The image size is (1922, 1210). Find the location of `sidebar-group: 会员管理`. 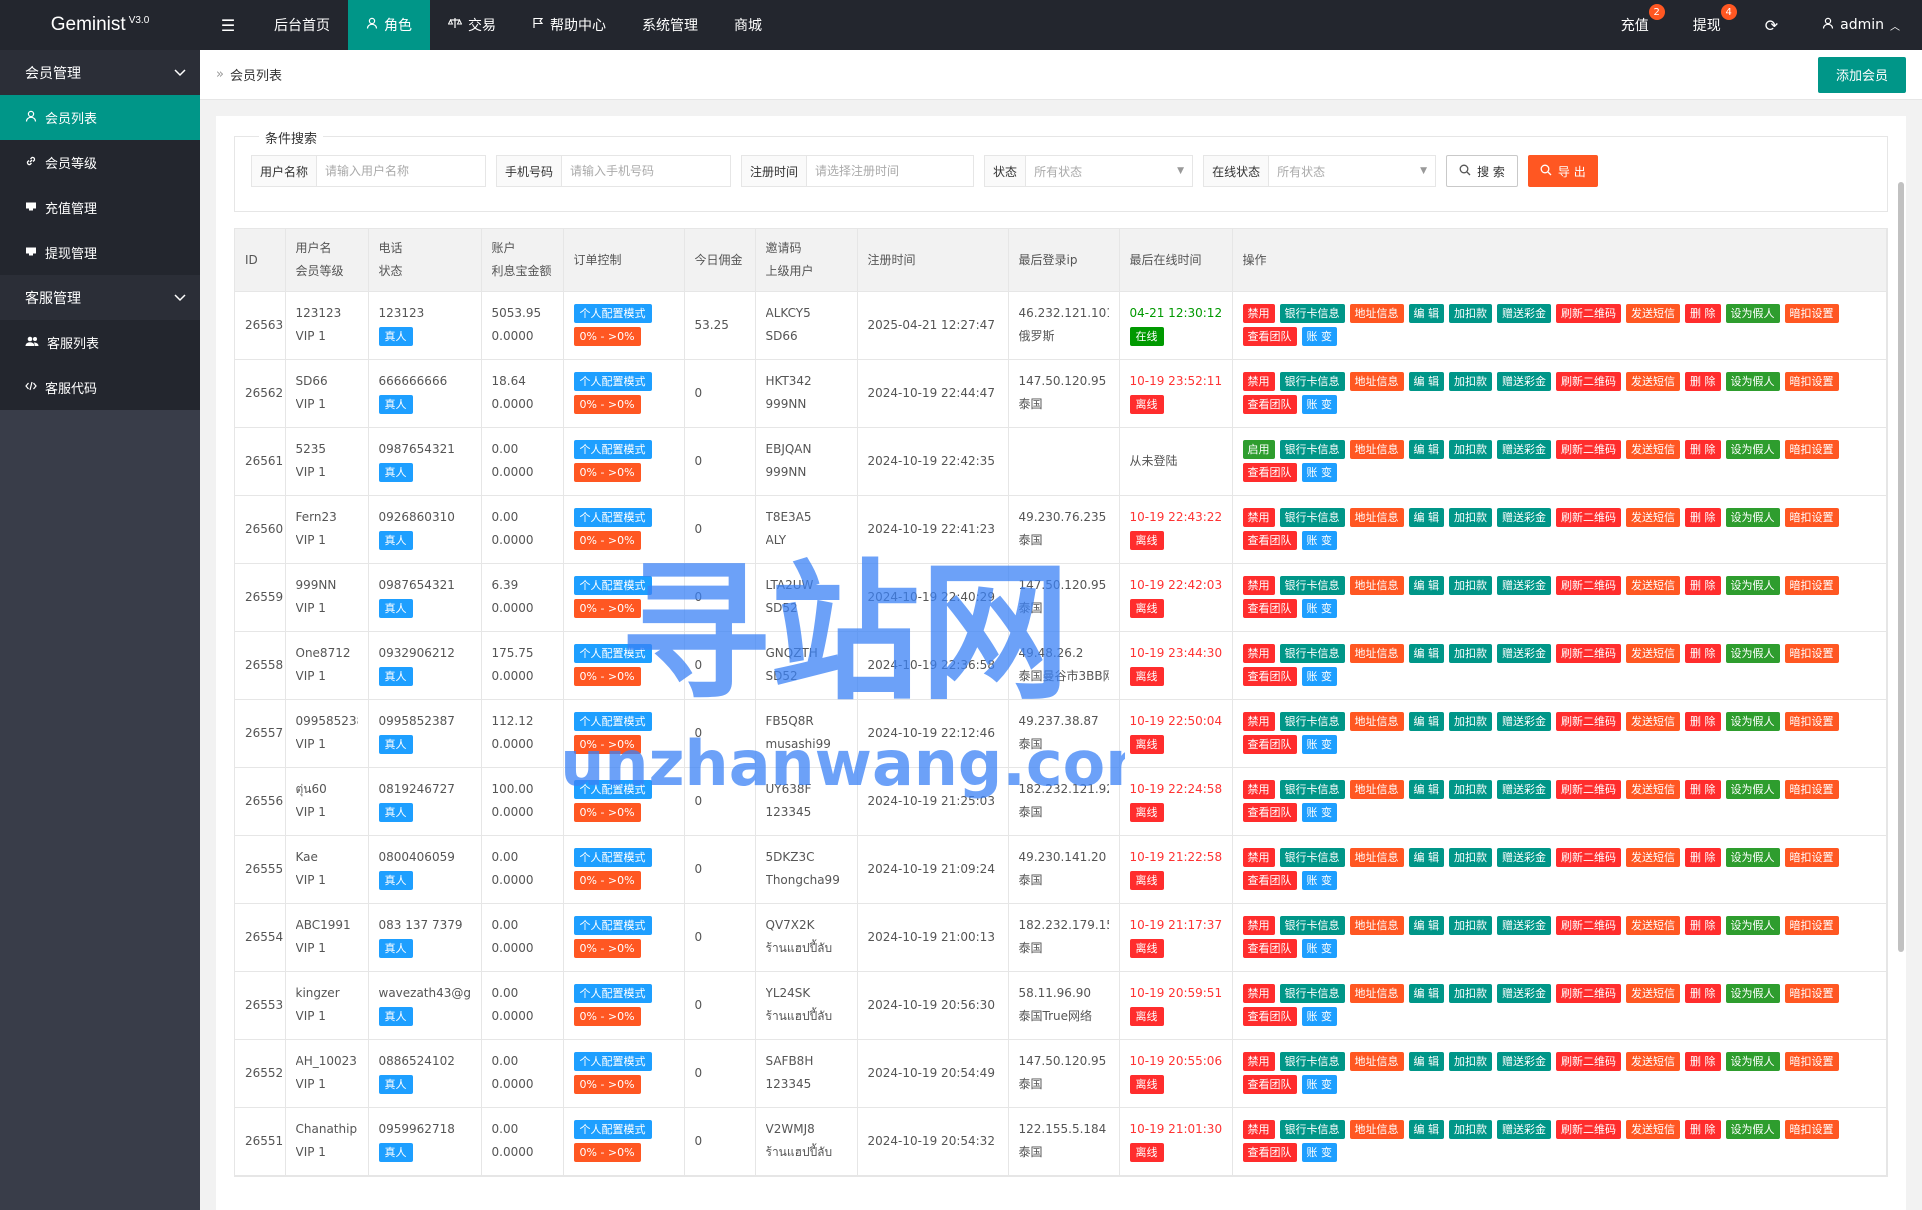

sidebar-group: 会员管理 is located at coordinates (100, 72).